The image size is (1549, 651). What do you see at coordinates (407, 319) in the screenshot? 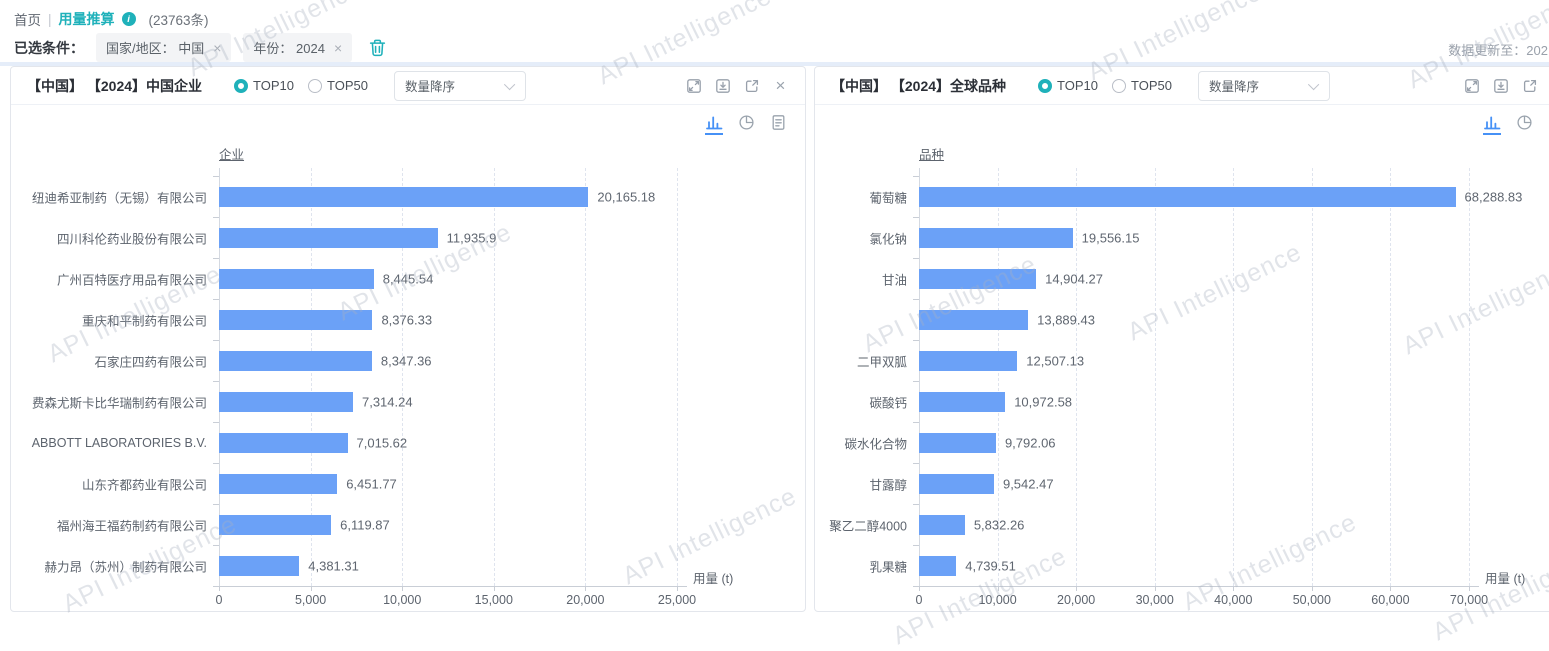
I see `value-label: 8,376.33` at bounding box center [407, 319].